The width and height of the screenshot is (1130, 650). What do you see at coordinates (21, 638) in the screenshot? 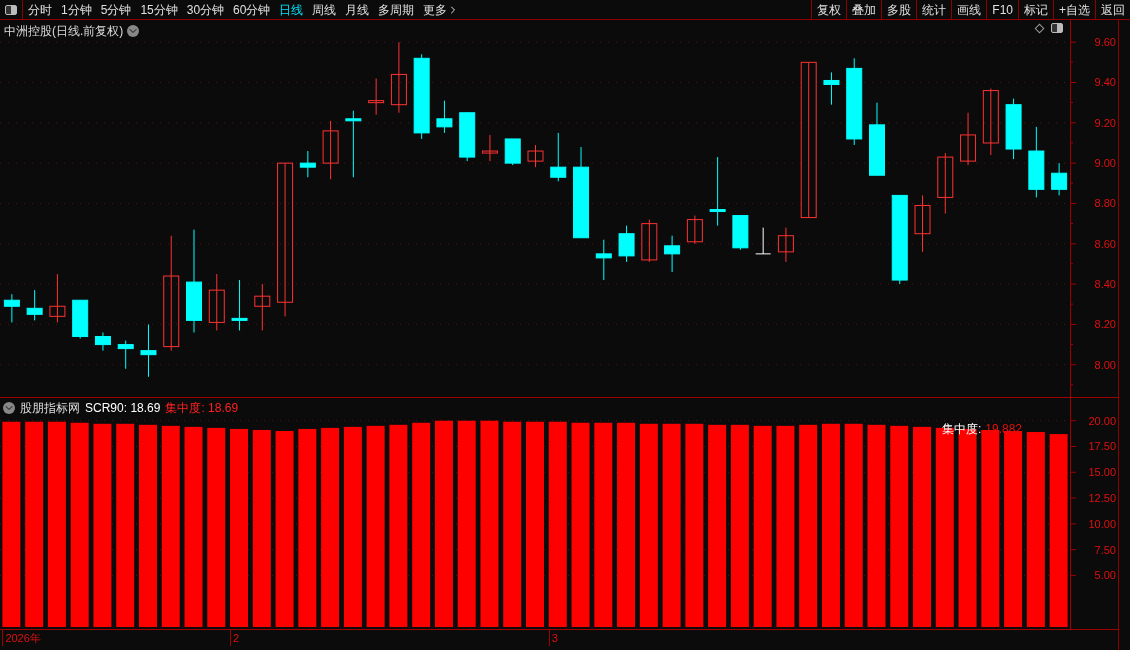
I see `date-axis-label: 2026年` at bounding box center [21, 638].